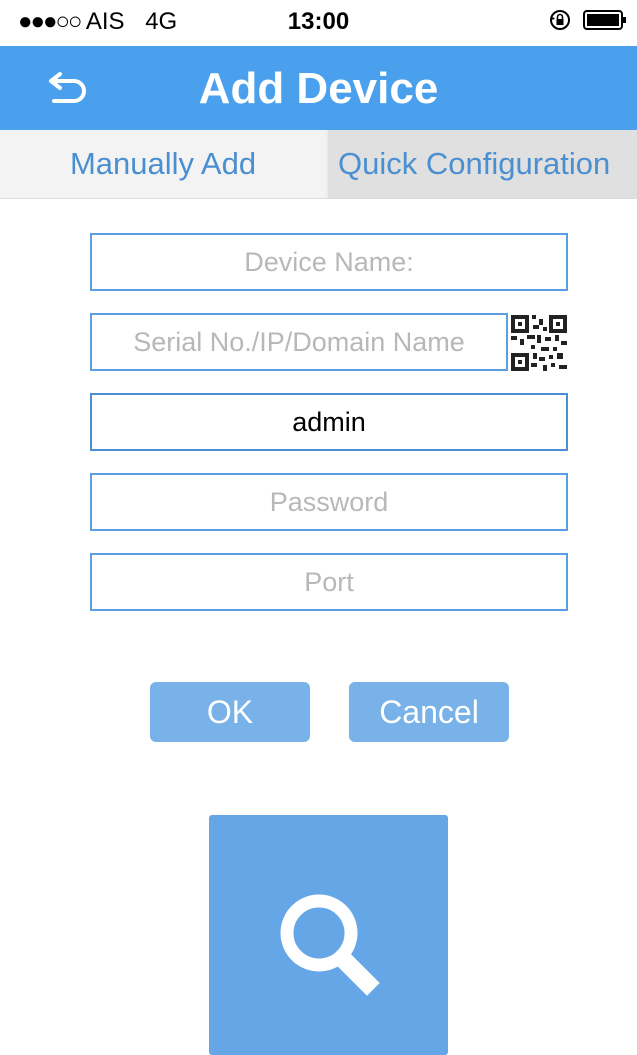 The image size is (637, 1055). I want to click on password-input, so click(329, 502).